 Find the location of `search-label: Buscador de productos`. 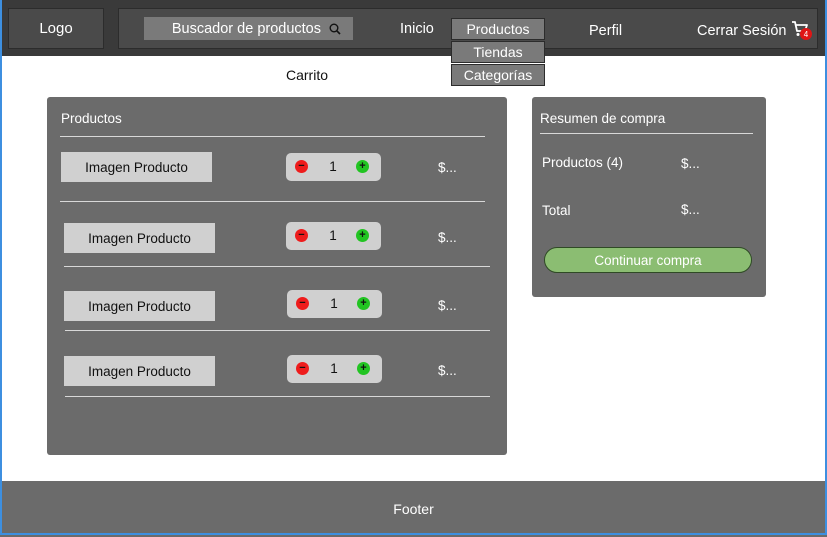

search-label: Buscador de productos is located at coordinates (246, 28).